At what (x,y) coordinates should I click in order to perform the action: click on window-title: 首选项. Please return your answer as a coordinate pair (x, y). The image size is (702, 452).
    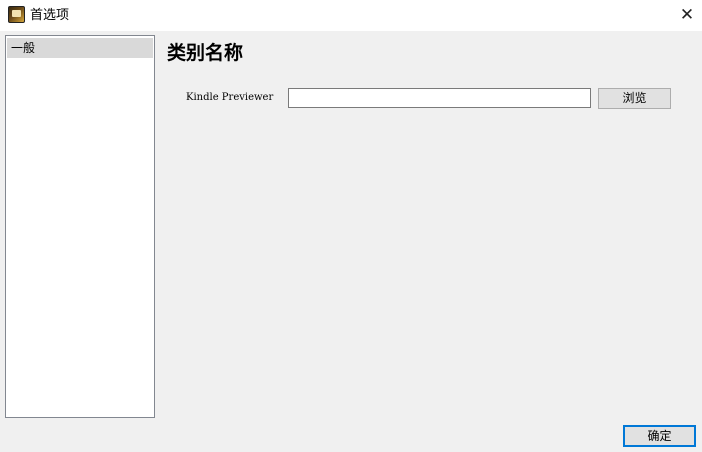
    Looking at the image, I should click on (50, 15).